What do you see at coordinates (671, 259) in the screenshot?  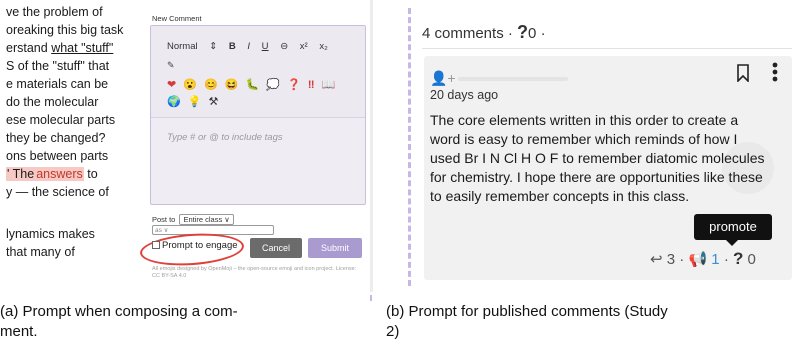 I see `reply-count: 3` at bounding box center [671, 259].